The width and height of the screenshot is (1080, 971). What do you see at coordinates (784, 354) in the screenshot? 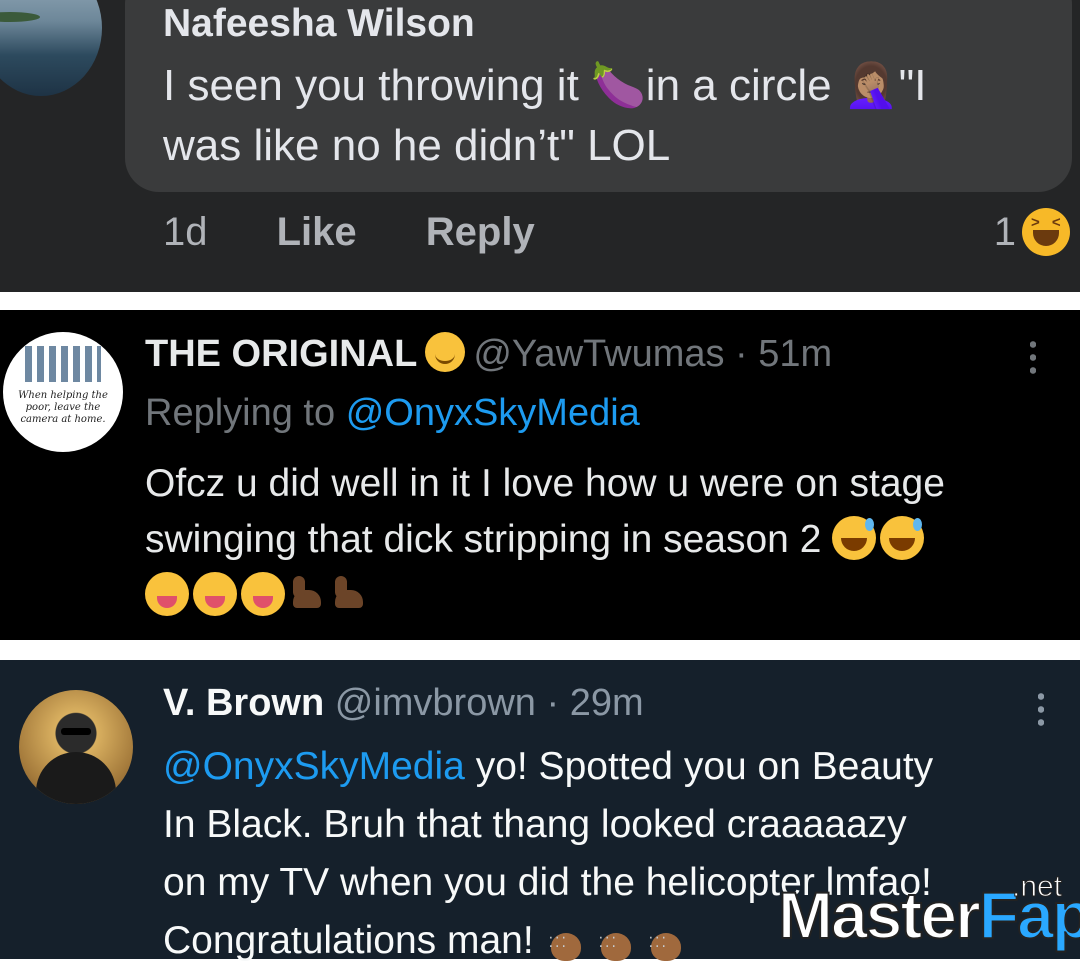
I see `tweet-time: · 51m` at bounding box center [784, 354].